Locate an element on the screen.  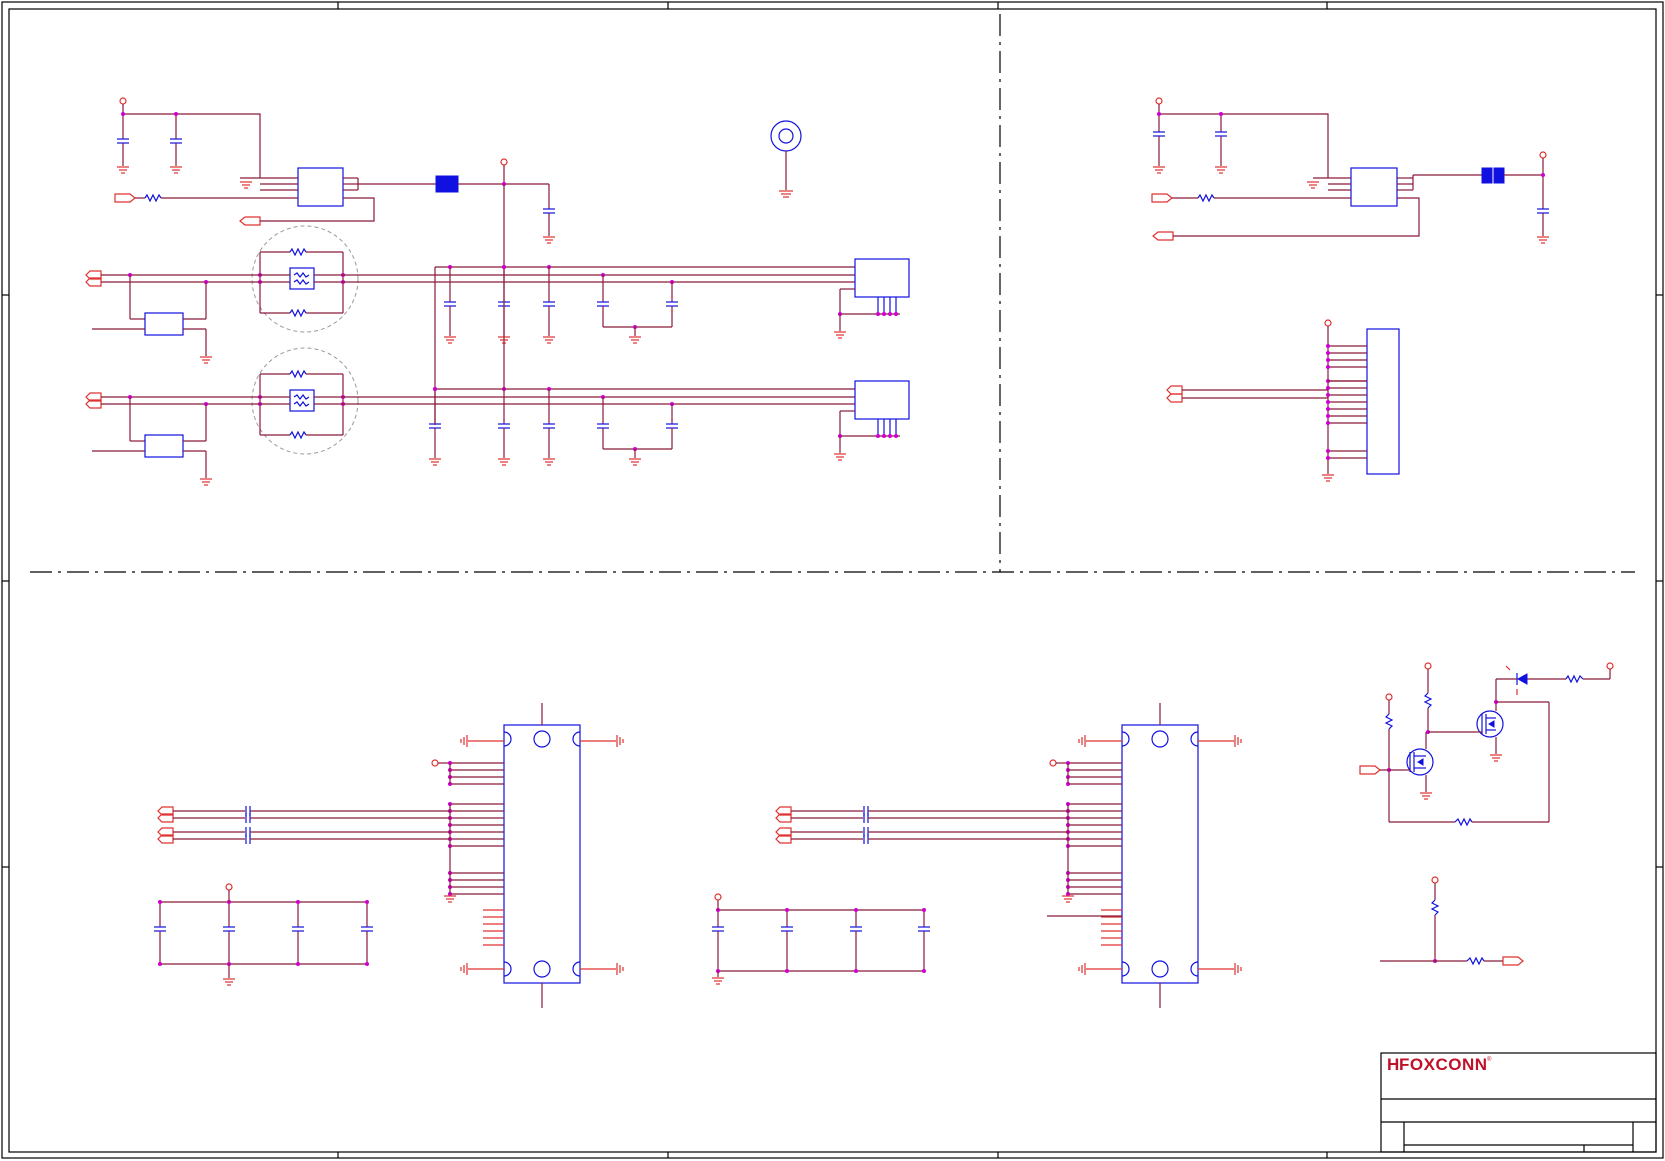
header-connector-icon is located at coordinates (1383, 401).